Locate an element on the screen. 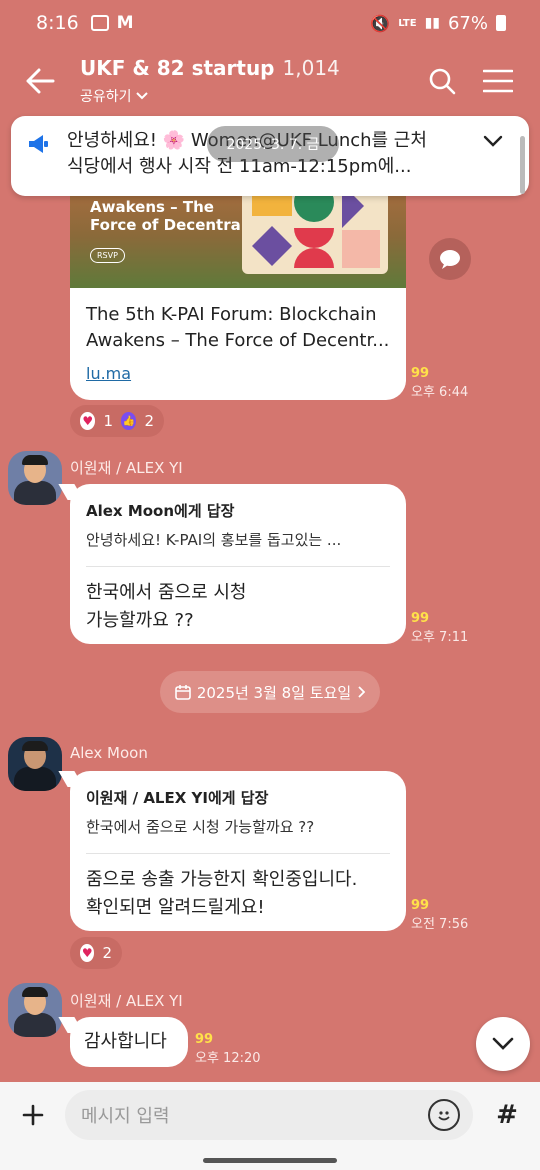 The height and width of the screenshot is (1170, 540). battery-percent: 67% is located at coordinates (467, 23).